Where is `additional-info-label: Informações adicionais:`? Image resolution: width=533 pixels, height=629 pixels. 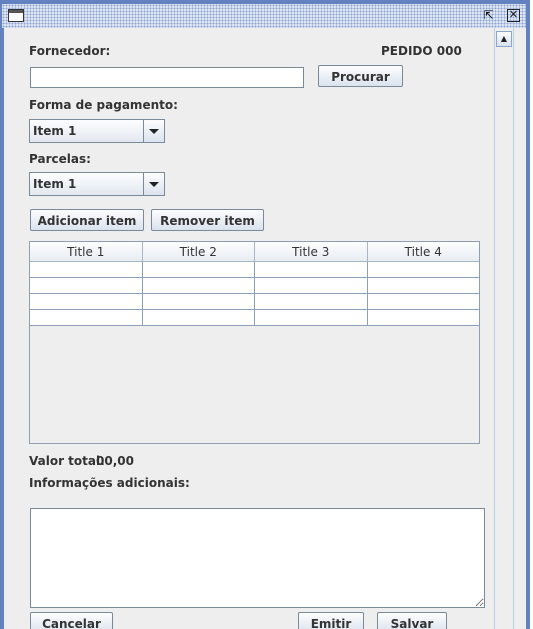 additional-info-label: Informações adicionais: is located at coordinates (109, 483).